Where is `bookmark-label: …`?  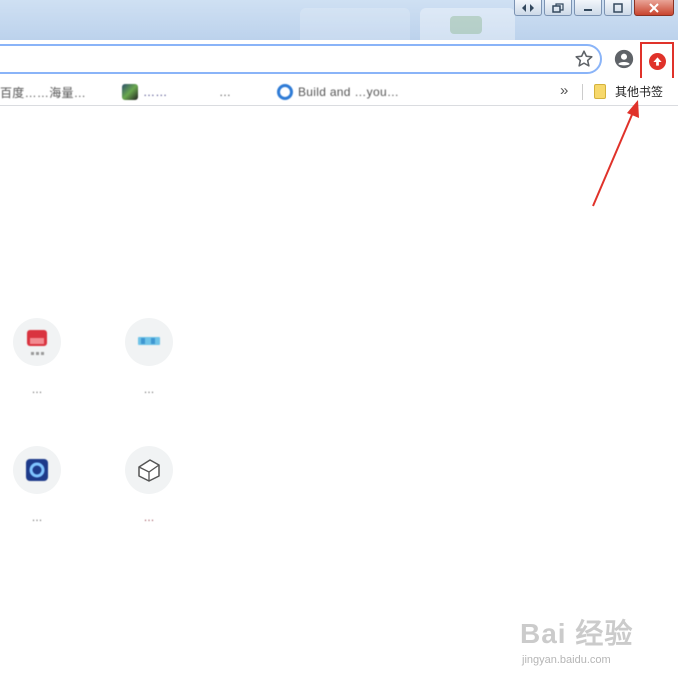 bookmark-label: … is located at coordinates (225, 92).